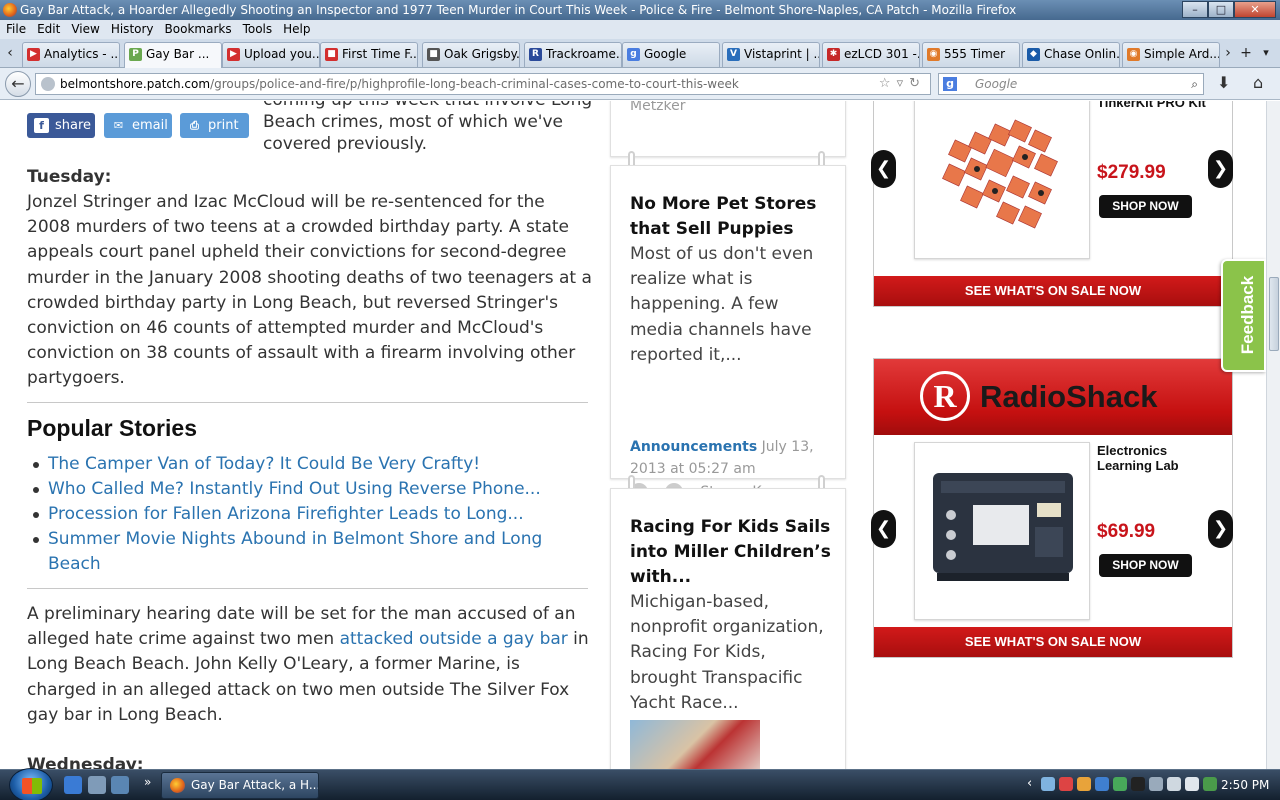 The height and width of the screenshot is (800, 1280). I want to click on radioshack-logo-icon: R, so click(945, 396).